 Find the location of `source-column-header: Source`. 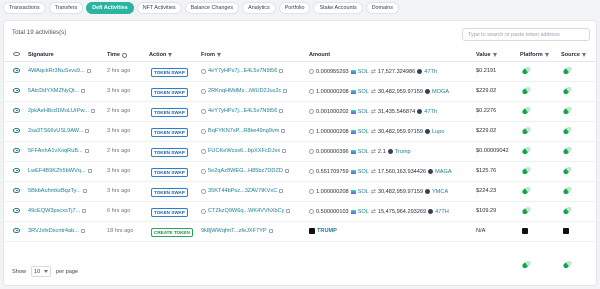

source-column-header: Source is located at coordinates (573, 55).